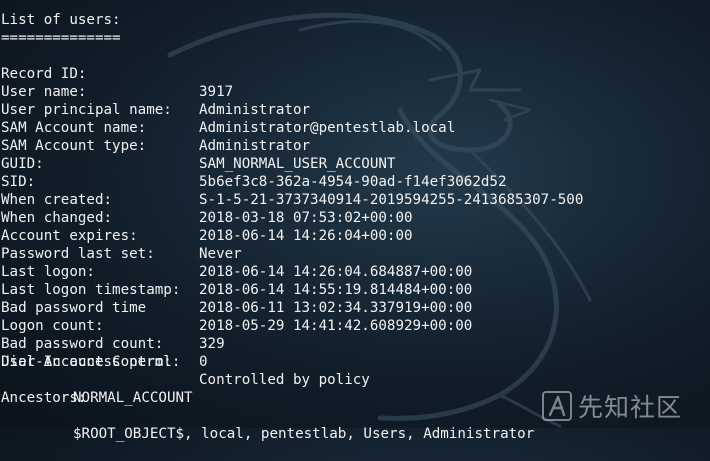  What do you see at coordinates (351, 127) in the screenshot?
I see `field-row-sam-account-name: SAM Account name: Administrator` at bounding box center [351, 127].